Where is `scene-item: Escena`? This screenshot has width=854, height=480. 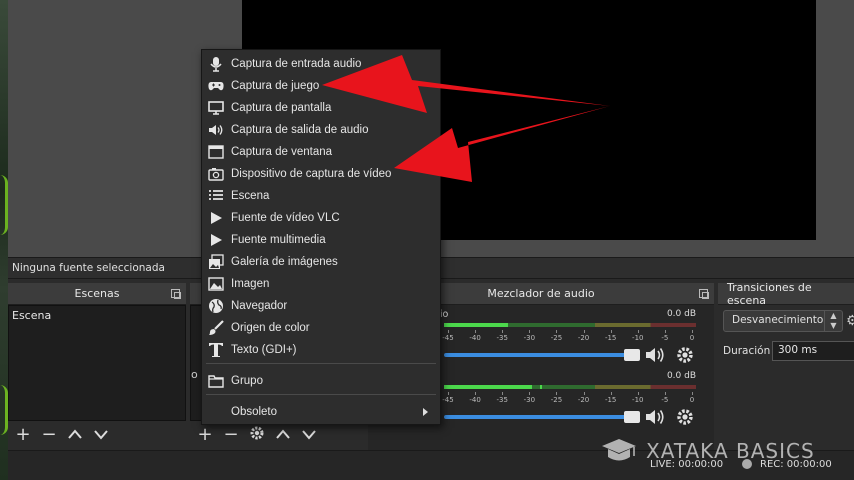
scene-item: Escena is located at coordinates (97, 315).